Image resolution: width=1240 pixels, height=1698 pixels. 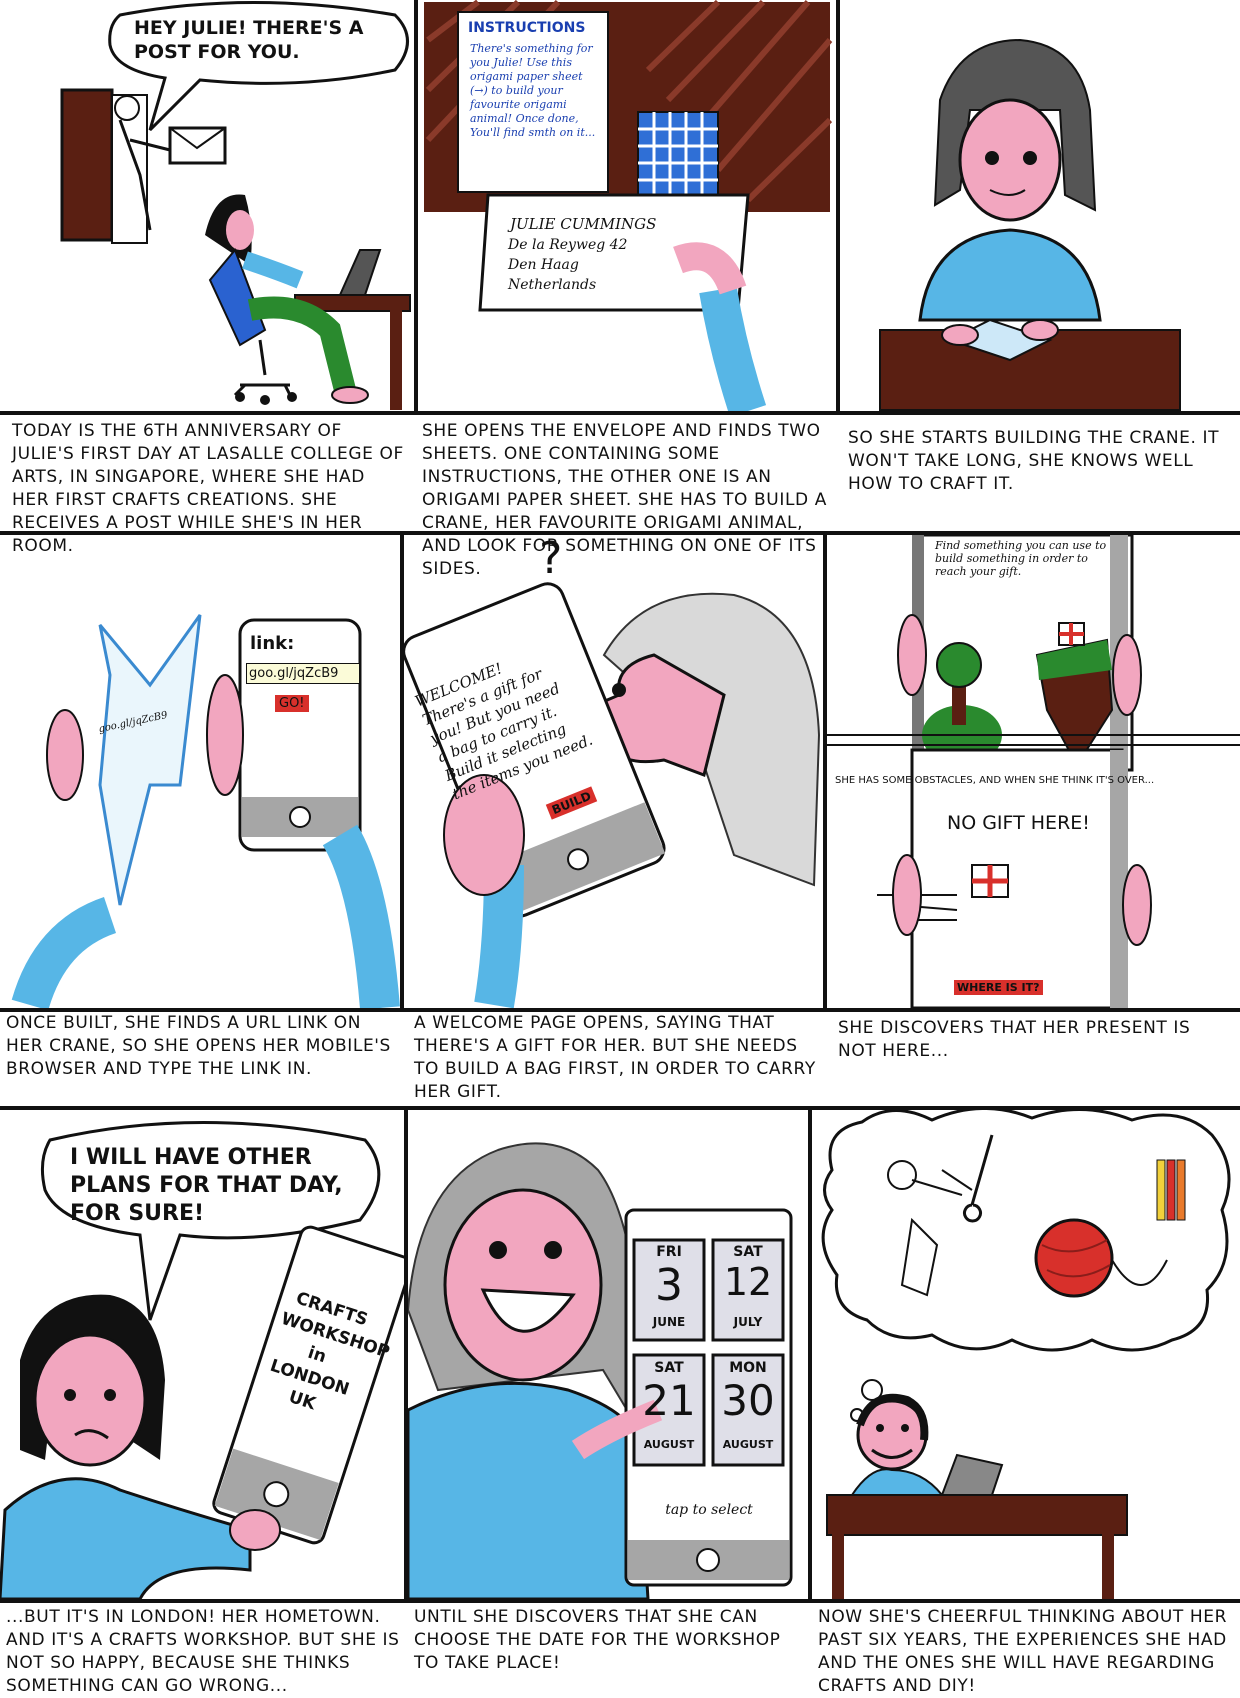 I want to click on question-thought: ?, so click(x=551, y=559).